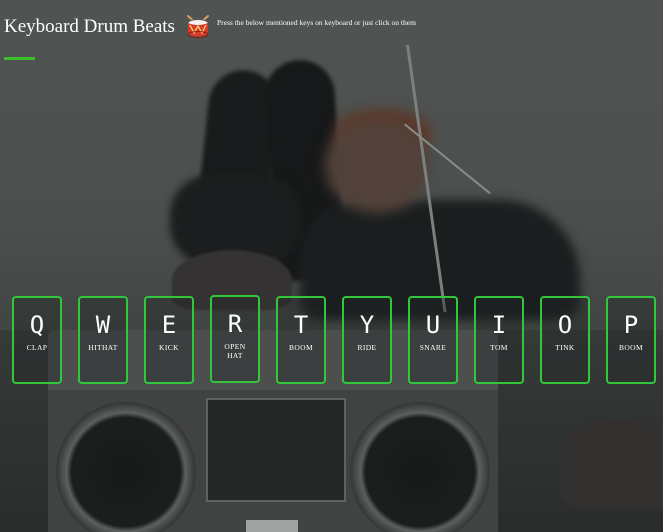 Image resolution: width=663 pixels, height=532 pixels. I want to click on key-sound-label: TOM, so click(499, 347).